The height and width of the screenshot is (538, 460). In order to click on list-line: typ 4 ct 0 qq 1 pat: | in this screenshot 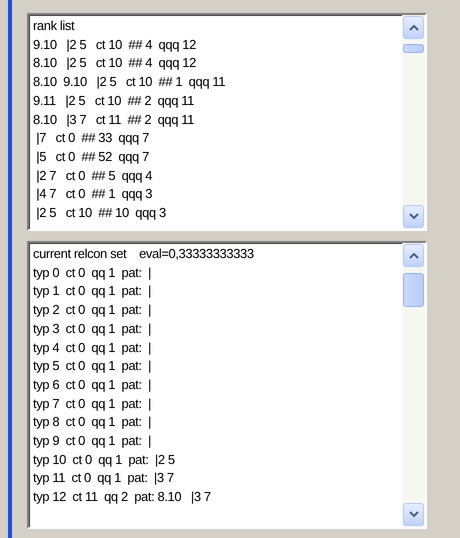, I will do `click(92, 348)`.